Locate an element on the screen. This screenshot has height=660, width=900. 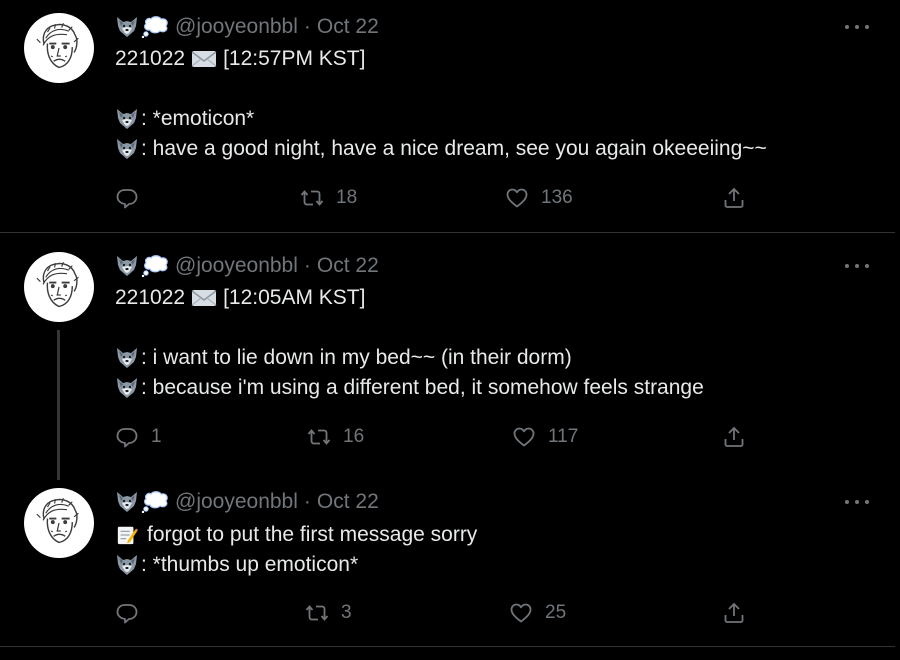
tweet-actions: 18 136 is located at coordinates (435, 198).